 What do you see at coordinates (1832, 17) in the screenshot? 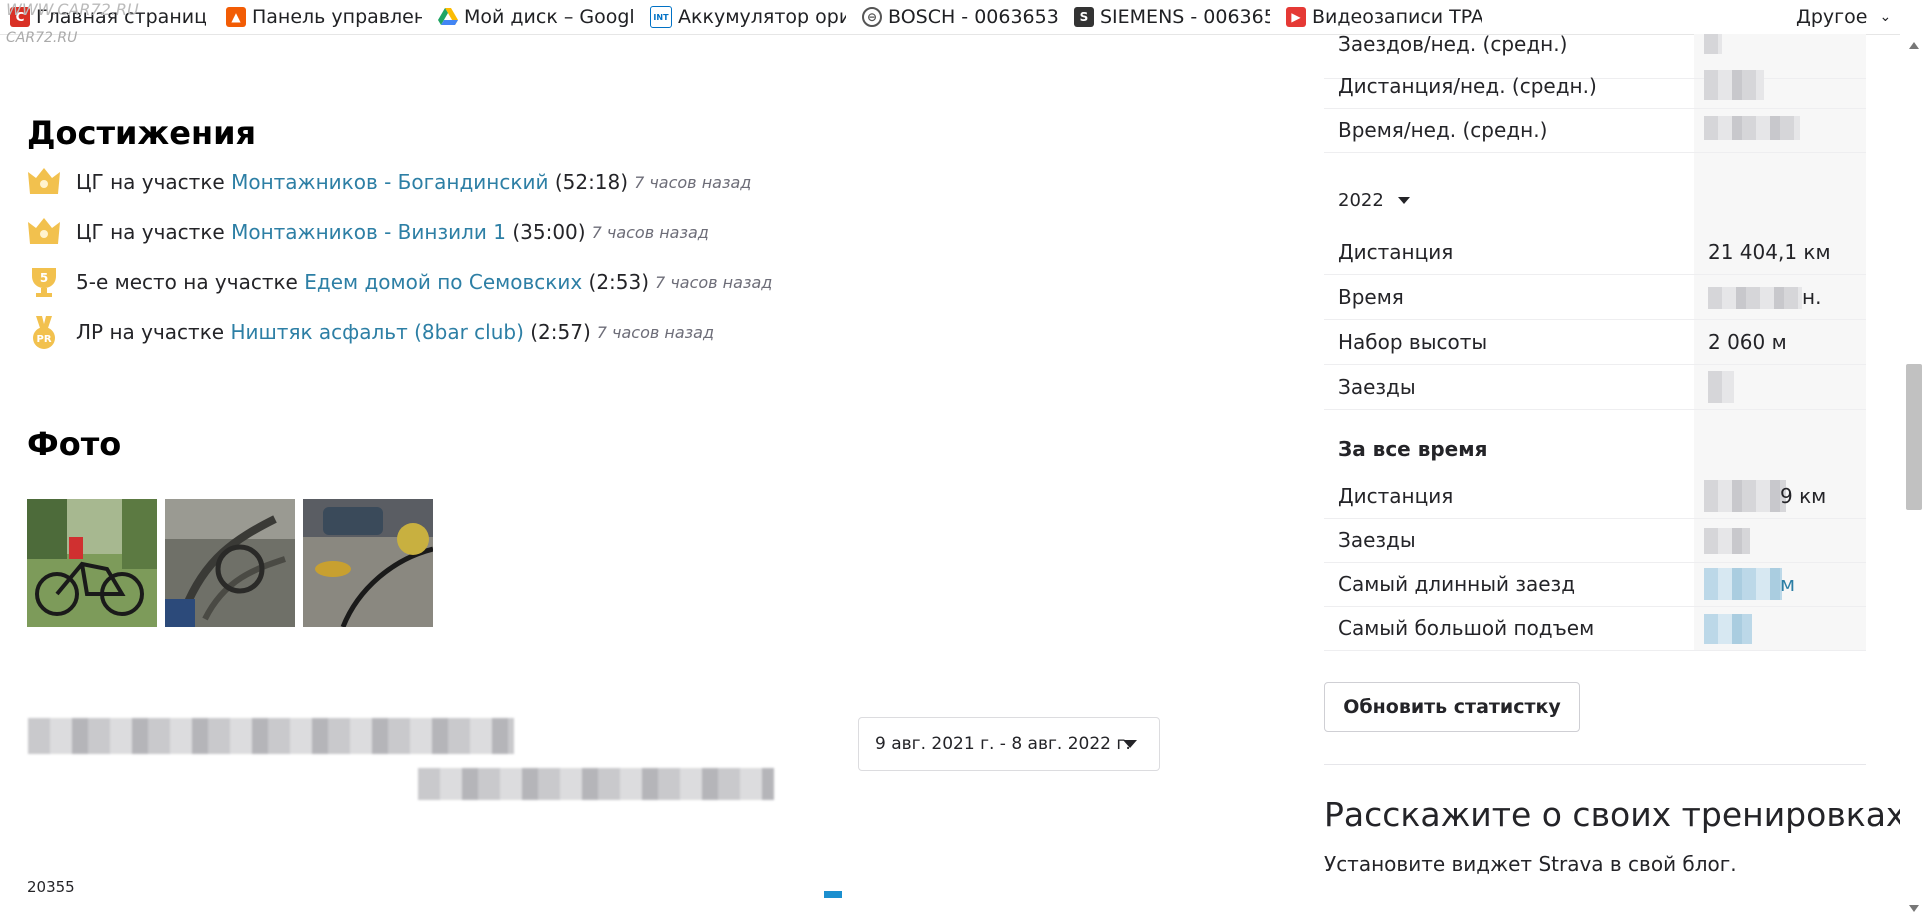
I see `bookmark-other-label: Другое` at bounding box center [1832, 17].